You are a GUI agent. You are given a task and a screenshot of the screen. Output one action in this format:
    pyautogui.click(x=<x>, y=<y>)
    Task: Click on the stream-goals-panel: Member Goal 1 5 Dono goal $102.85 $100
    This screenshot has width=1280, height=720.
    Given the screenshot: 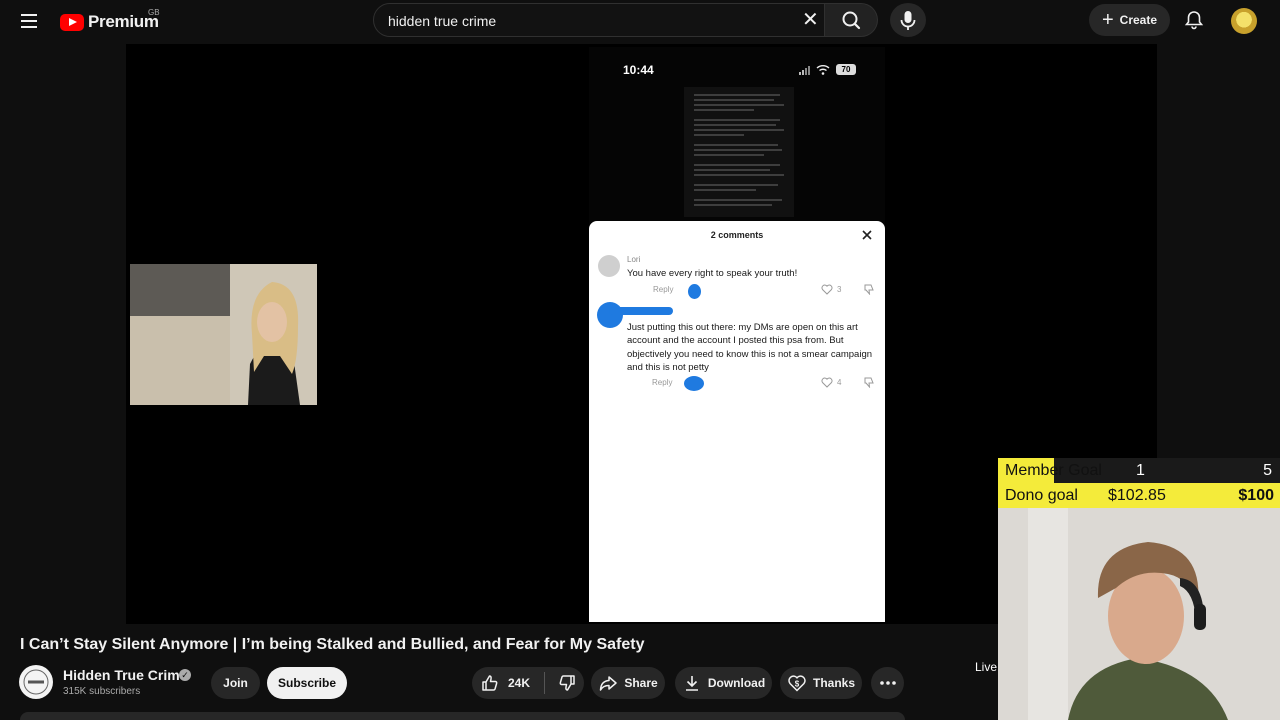 What is the action you would take?
    pyautogui.click(x=1139, y=483)
    